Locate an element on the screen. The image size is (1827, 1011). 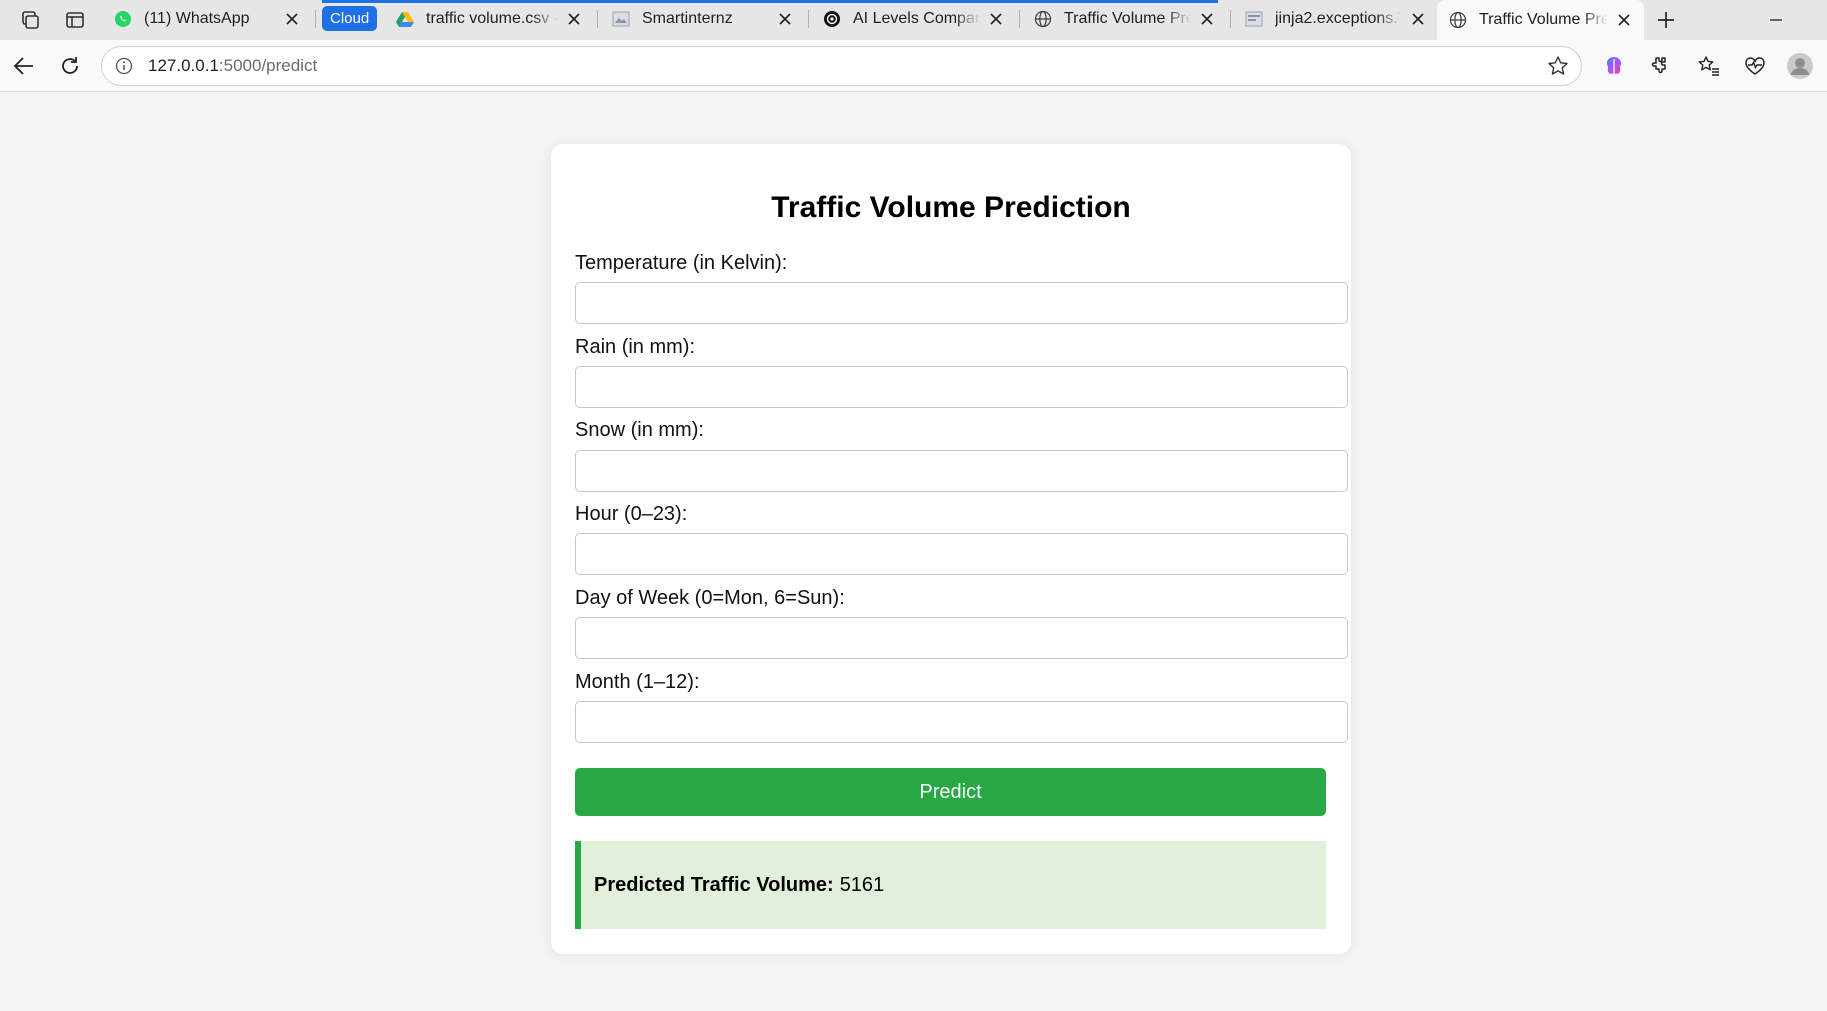
tab-traffic-volume-active: Traffic Volume Predi is located at coordinates (1540, 20).